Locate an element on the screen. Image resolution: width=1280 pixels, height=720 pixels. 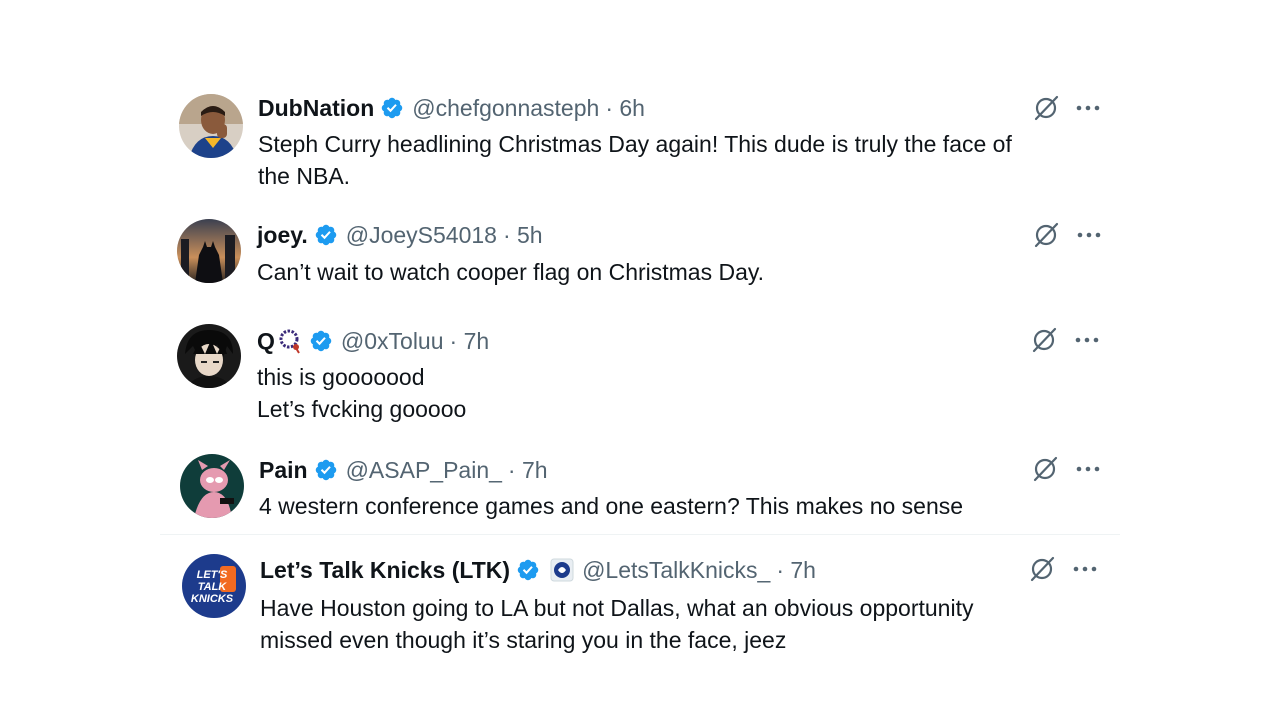
logo-text: TALK is located at coordinates (213, 587).